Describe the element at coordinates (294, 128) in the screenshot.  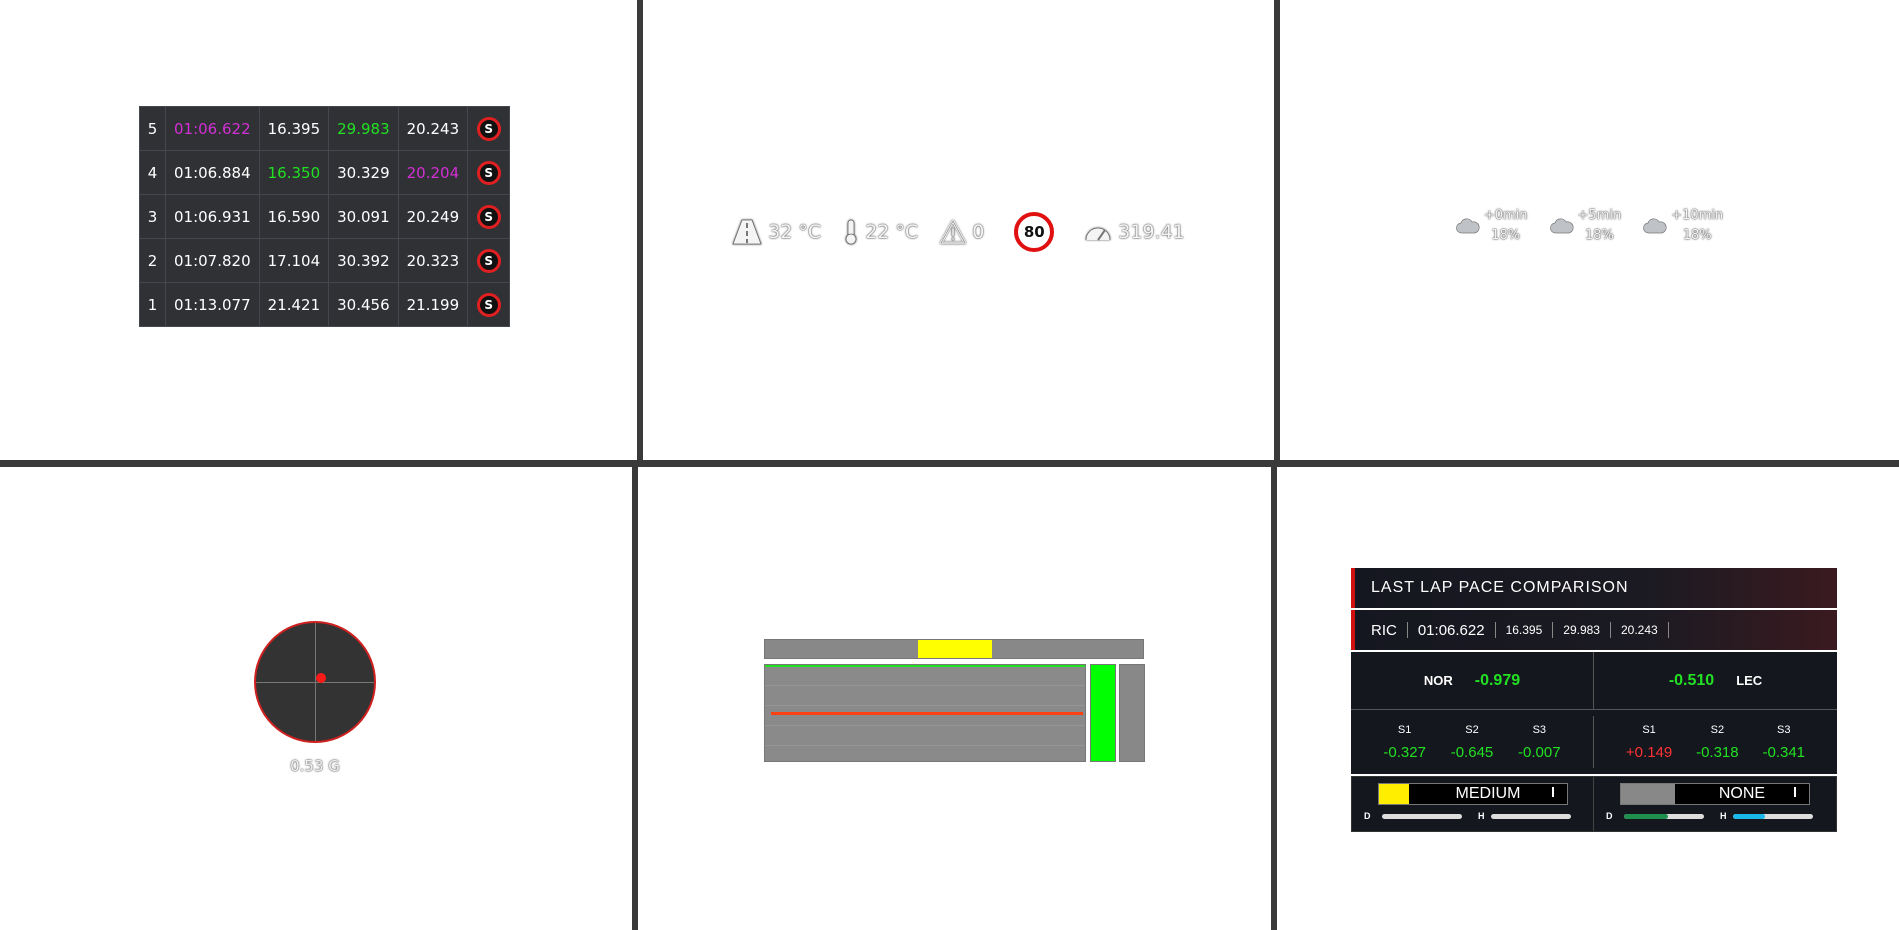
I see `sector-1-time: 16.395` at that location.